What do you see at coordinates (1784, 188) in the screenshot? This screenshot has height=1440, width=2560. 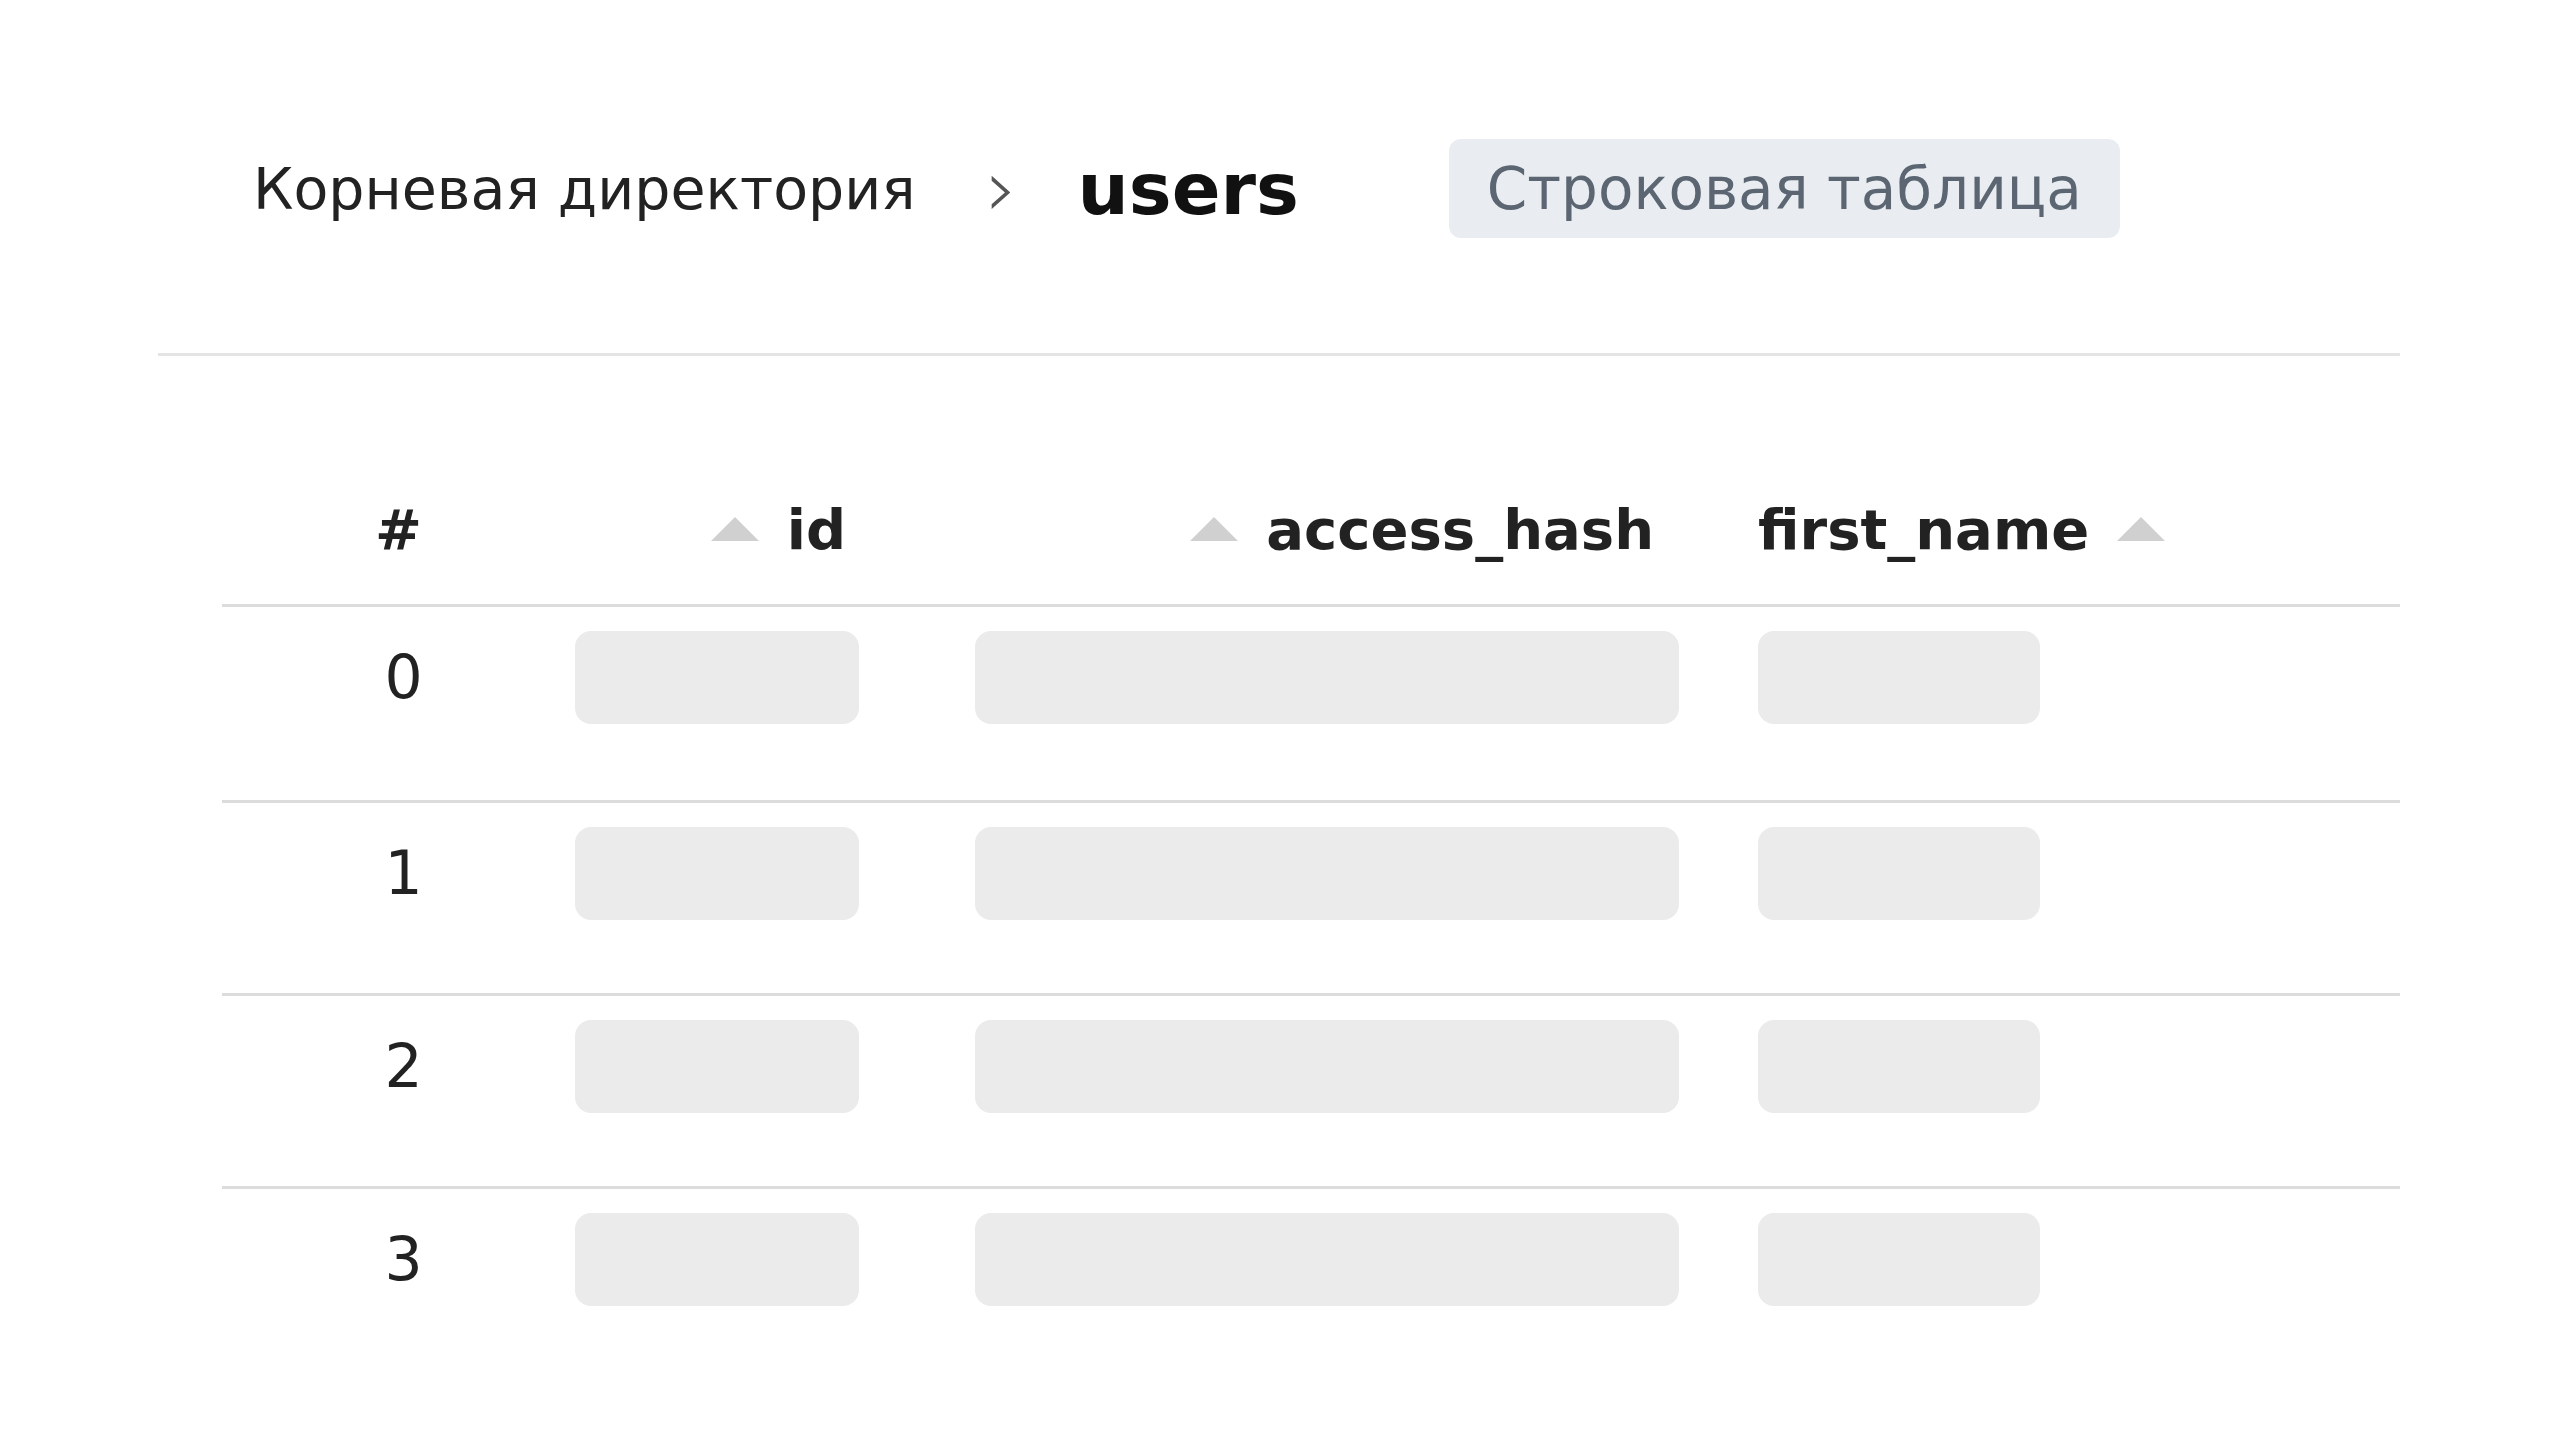 I see `table-type-badge: Строковая таблица` at bounding box center [1784, 188].